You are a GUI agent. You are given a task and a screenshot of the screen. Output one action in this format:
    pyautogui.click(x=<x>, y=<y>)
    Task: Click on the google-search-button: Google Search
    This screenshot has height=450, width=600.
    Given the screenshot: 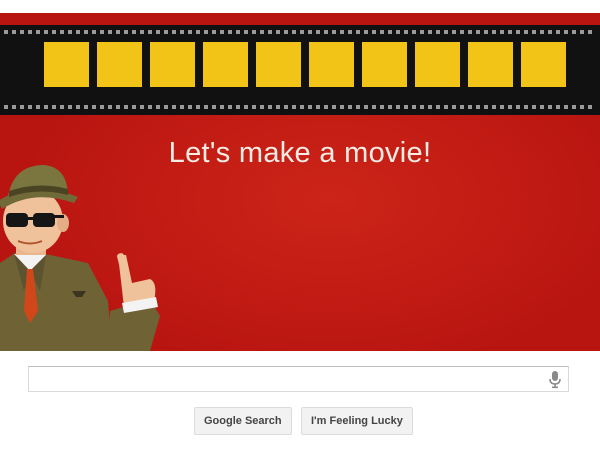 What is the action you would take?
    pyautogui.click(x=243, y=421)
    